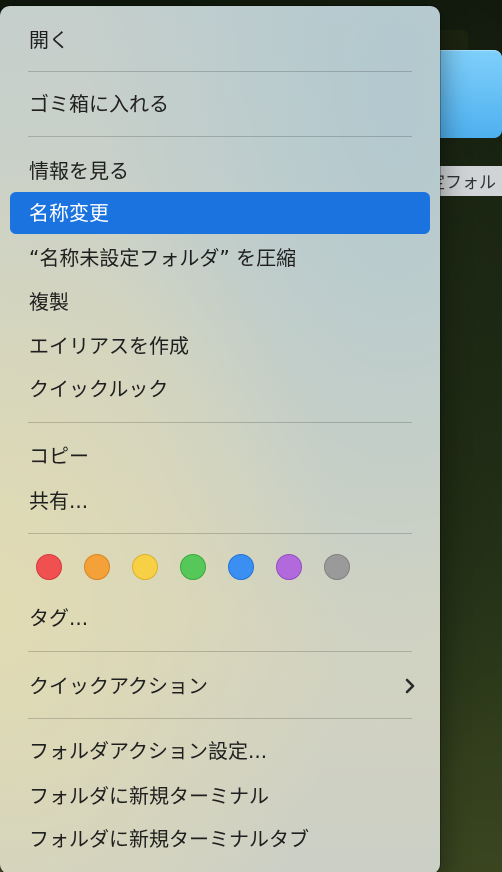 The height and width of the screenshot is (872, 502). Describe the element at coordinates (241, 567) in the screenshot. I see `tag-blue-dot` at that location.